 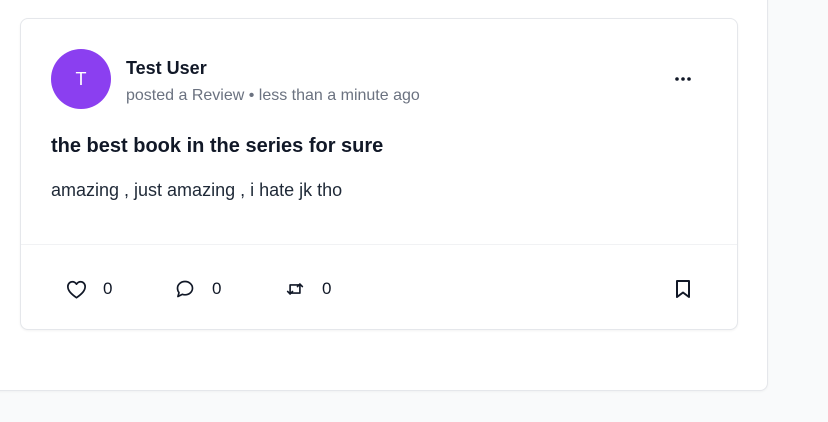 I want to click on repost-icon, so click(x=295, y=289).